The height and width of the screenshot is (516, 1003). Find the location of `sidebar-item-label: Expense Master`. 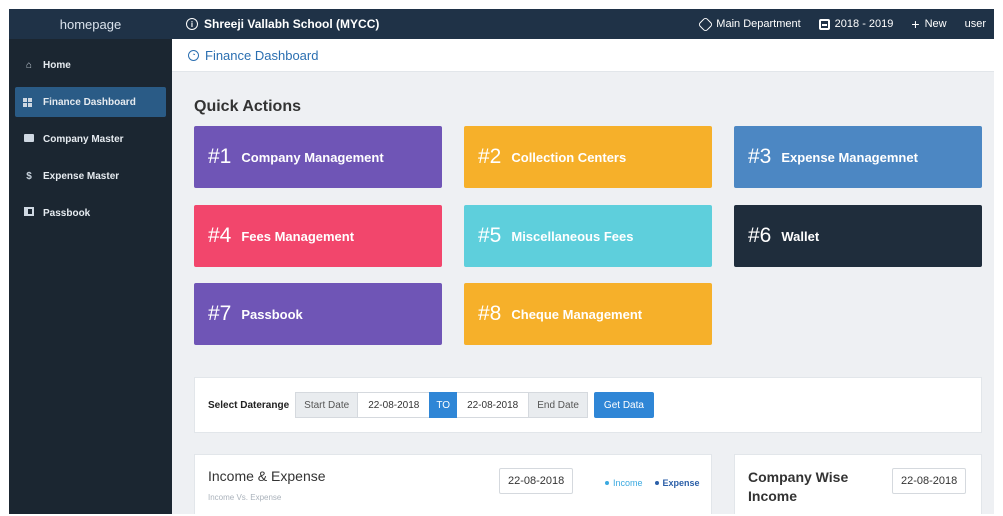

sidebar-item-label: Expense Master is located at coordinates (81, 176).